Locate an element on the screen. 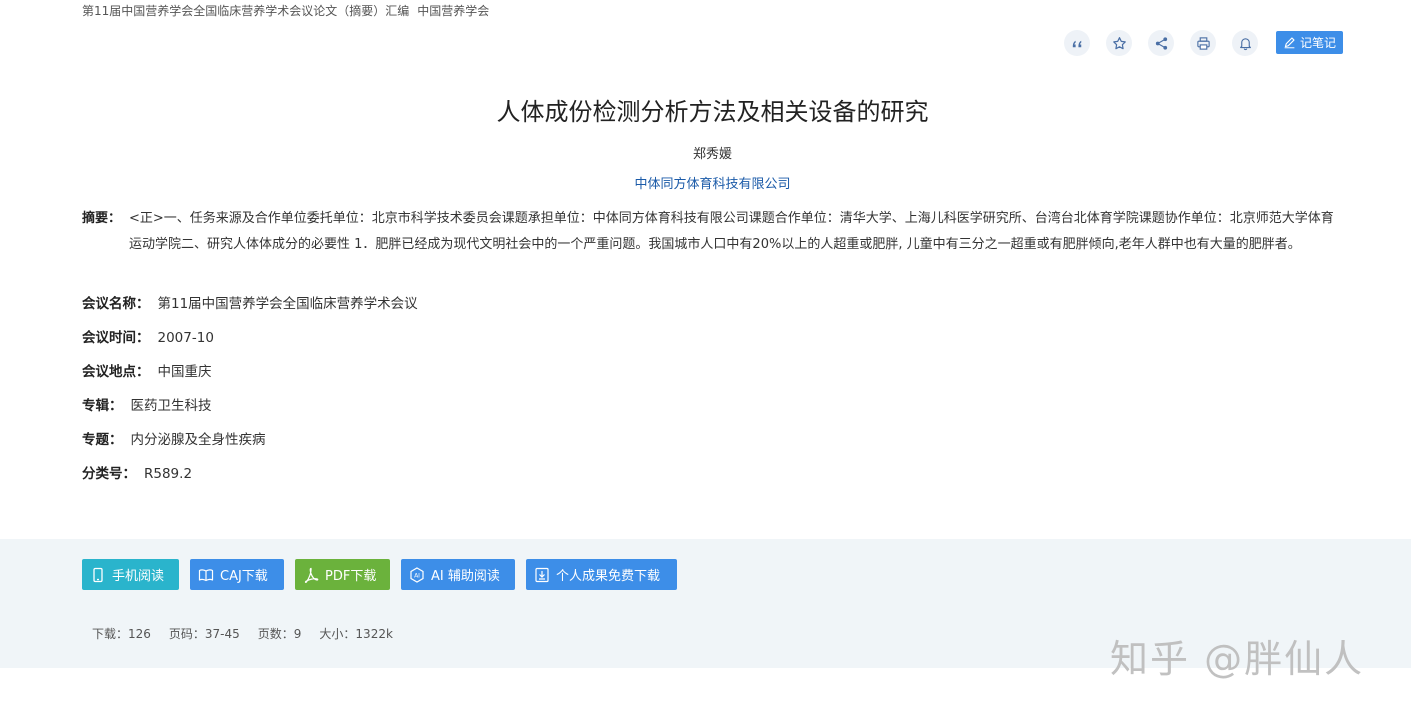  pdf-icon is located at coordinates (311, 575).